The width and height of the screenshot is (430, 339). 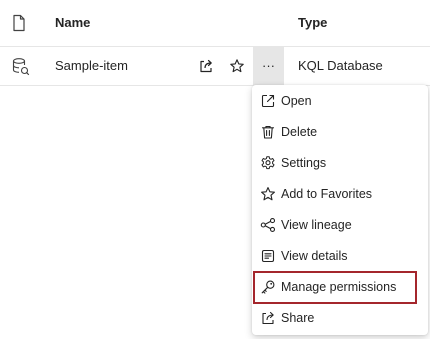 What do you see at coordinates (268, 256) in the screenshot?
I see `details-icon` at bounding box center [268, 256].